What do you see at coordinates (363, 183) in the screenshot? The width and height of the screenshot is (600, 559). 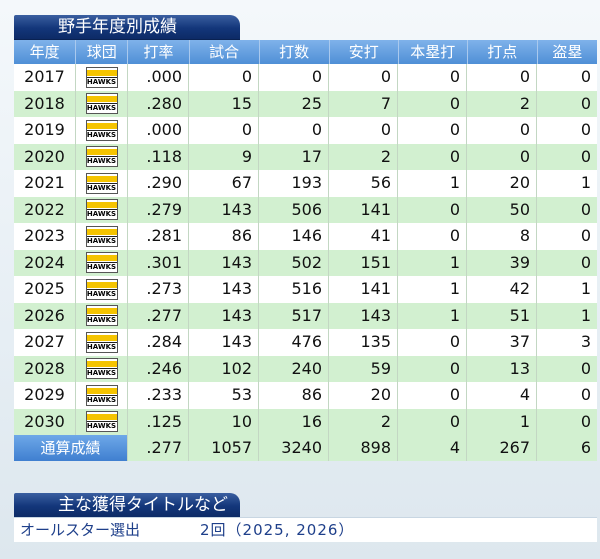 I see `hits-cell: 56` at bounding box center [363, 183].